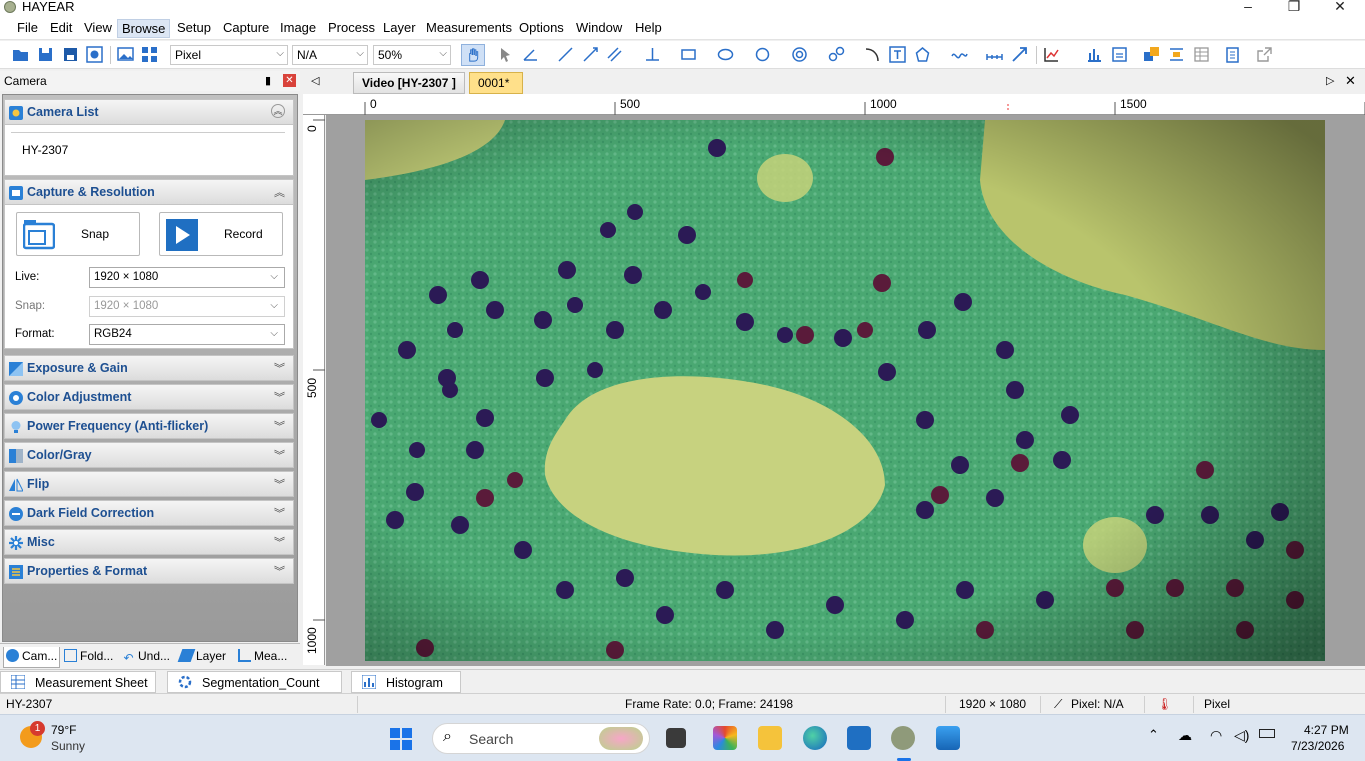 This screenshot has width=1365, height=761. What do you see at coordinates (1151, 54) in the screenshot?
I see `layer-icon` at bounding box center [1151, 54].